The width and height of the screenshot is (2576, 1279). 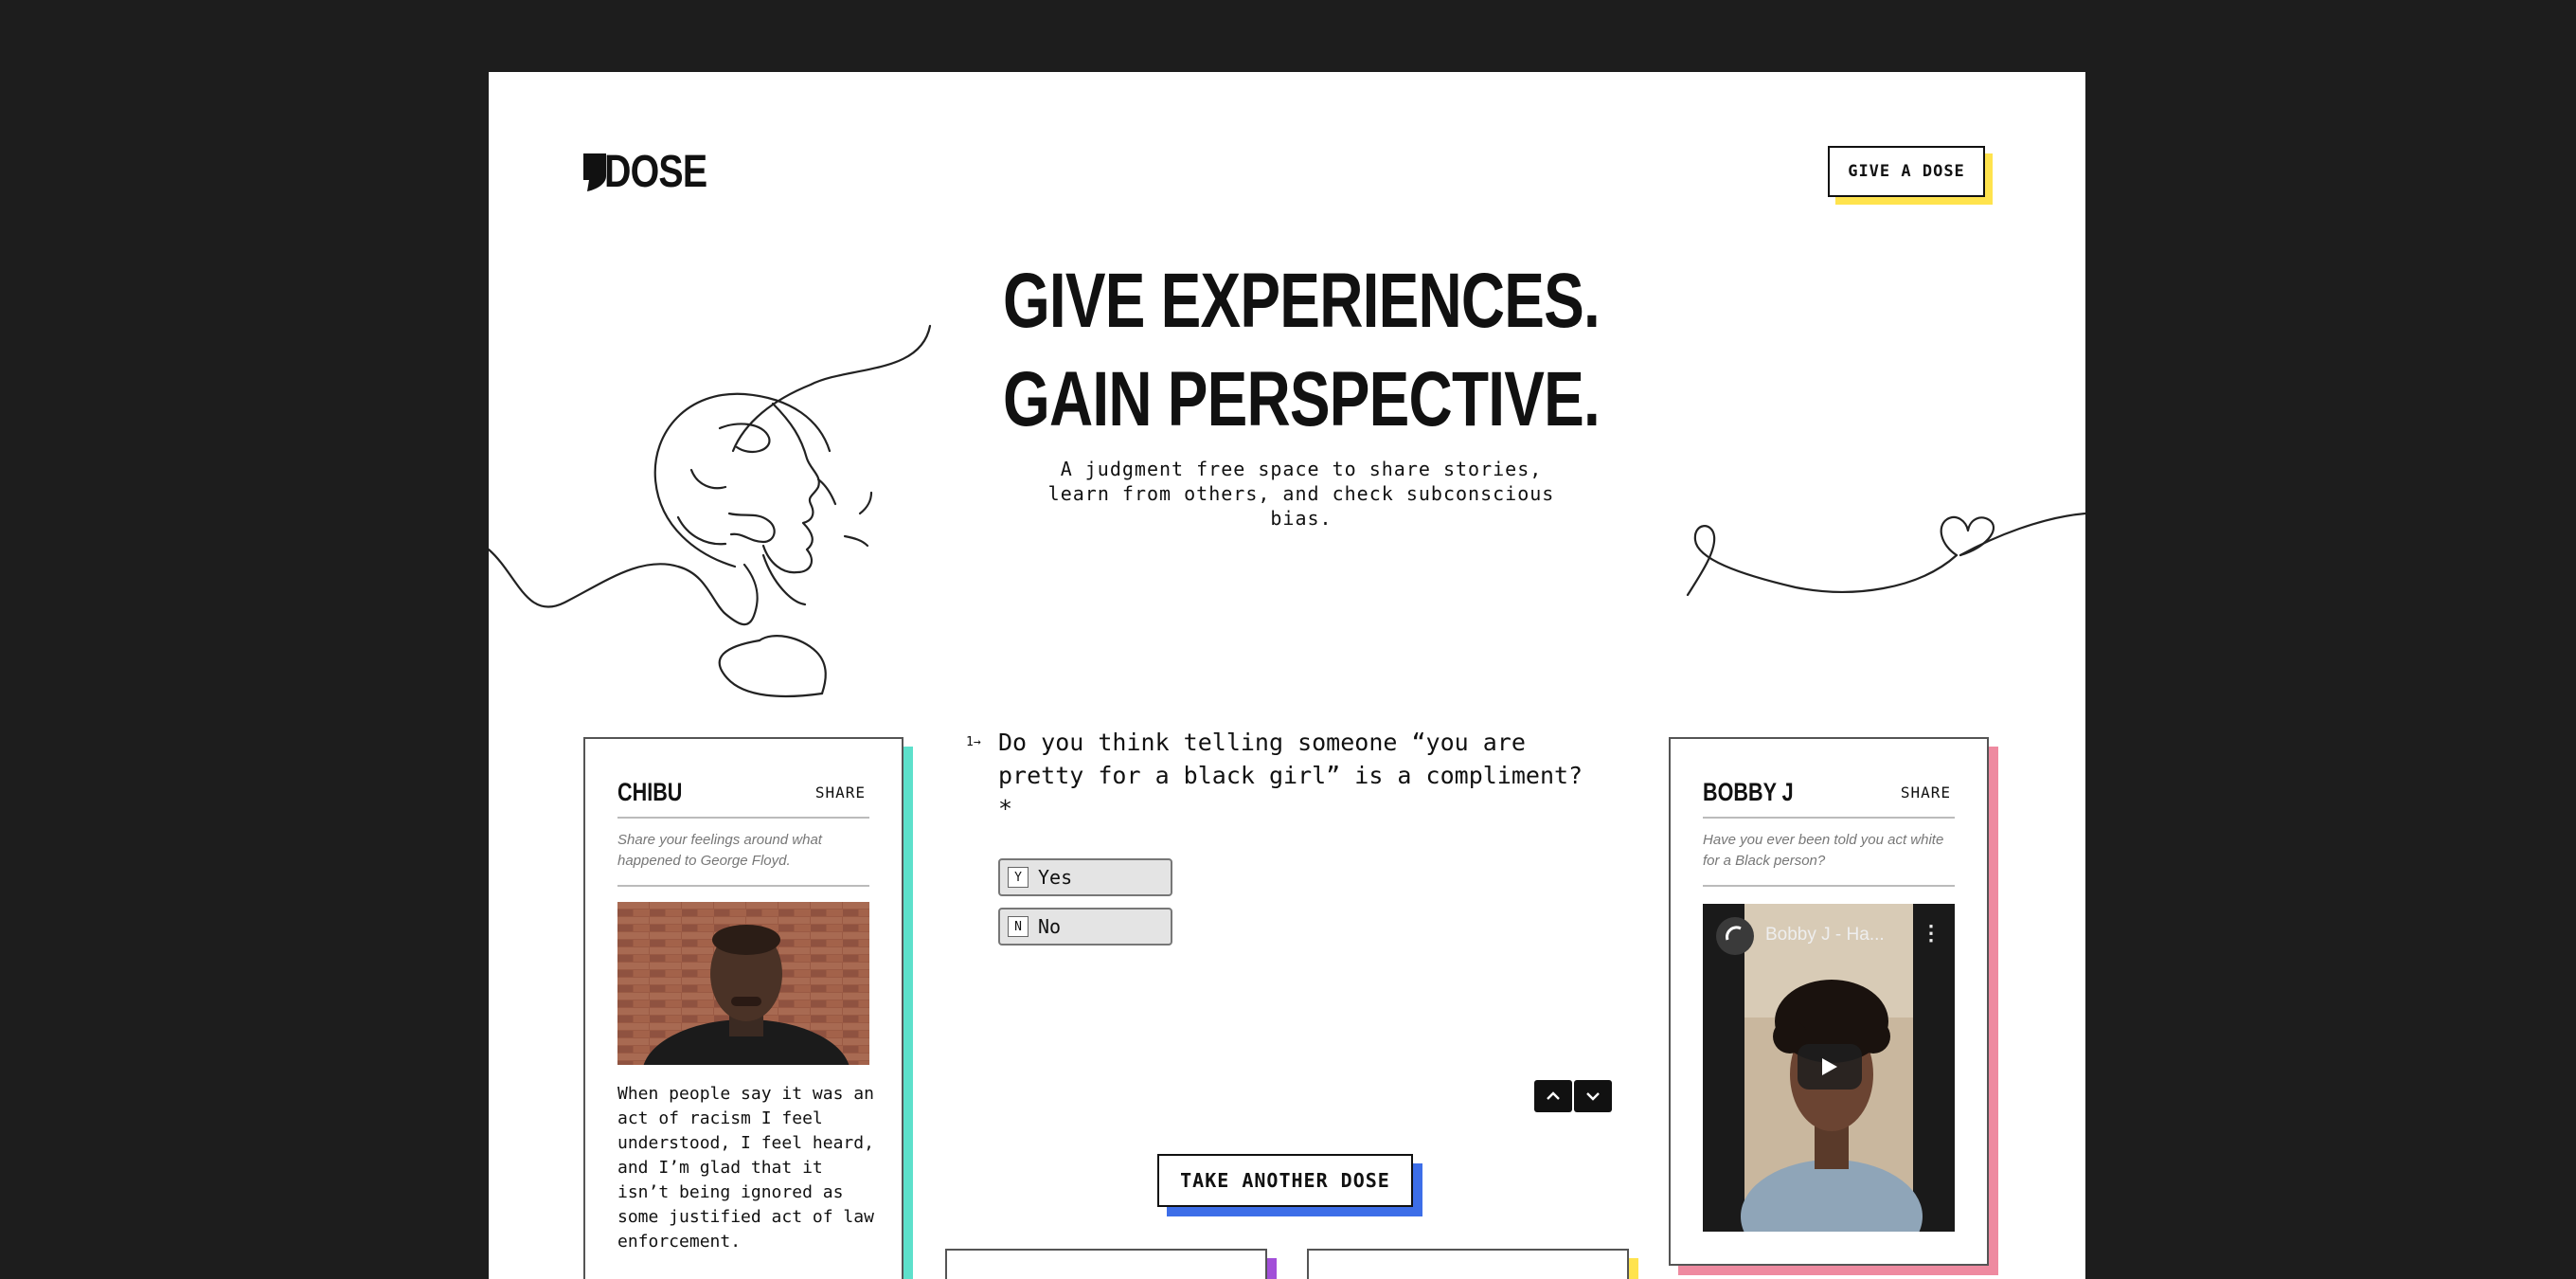 What do you see at coordinates (970, 742) in the screenshot?
I see `question-number-text: 1` at bounding box center [970, 742].